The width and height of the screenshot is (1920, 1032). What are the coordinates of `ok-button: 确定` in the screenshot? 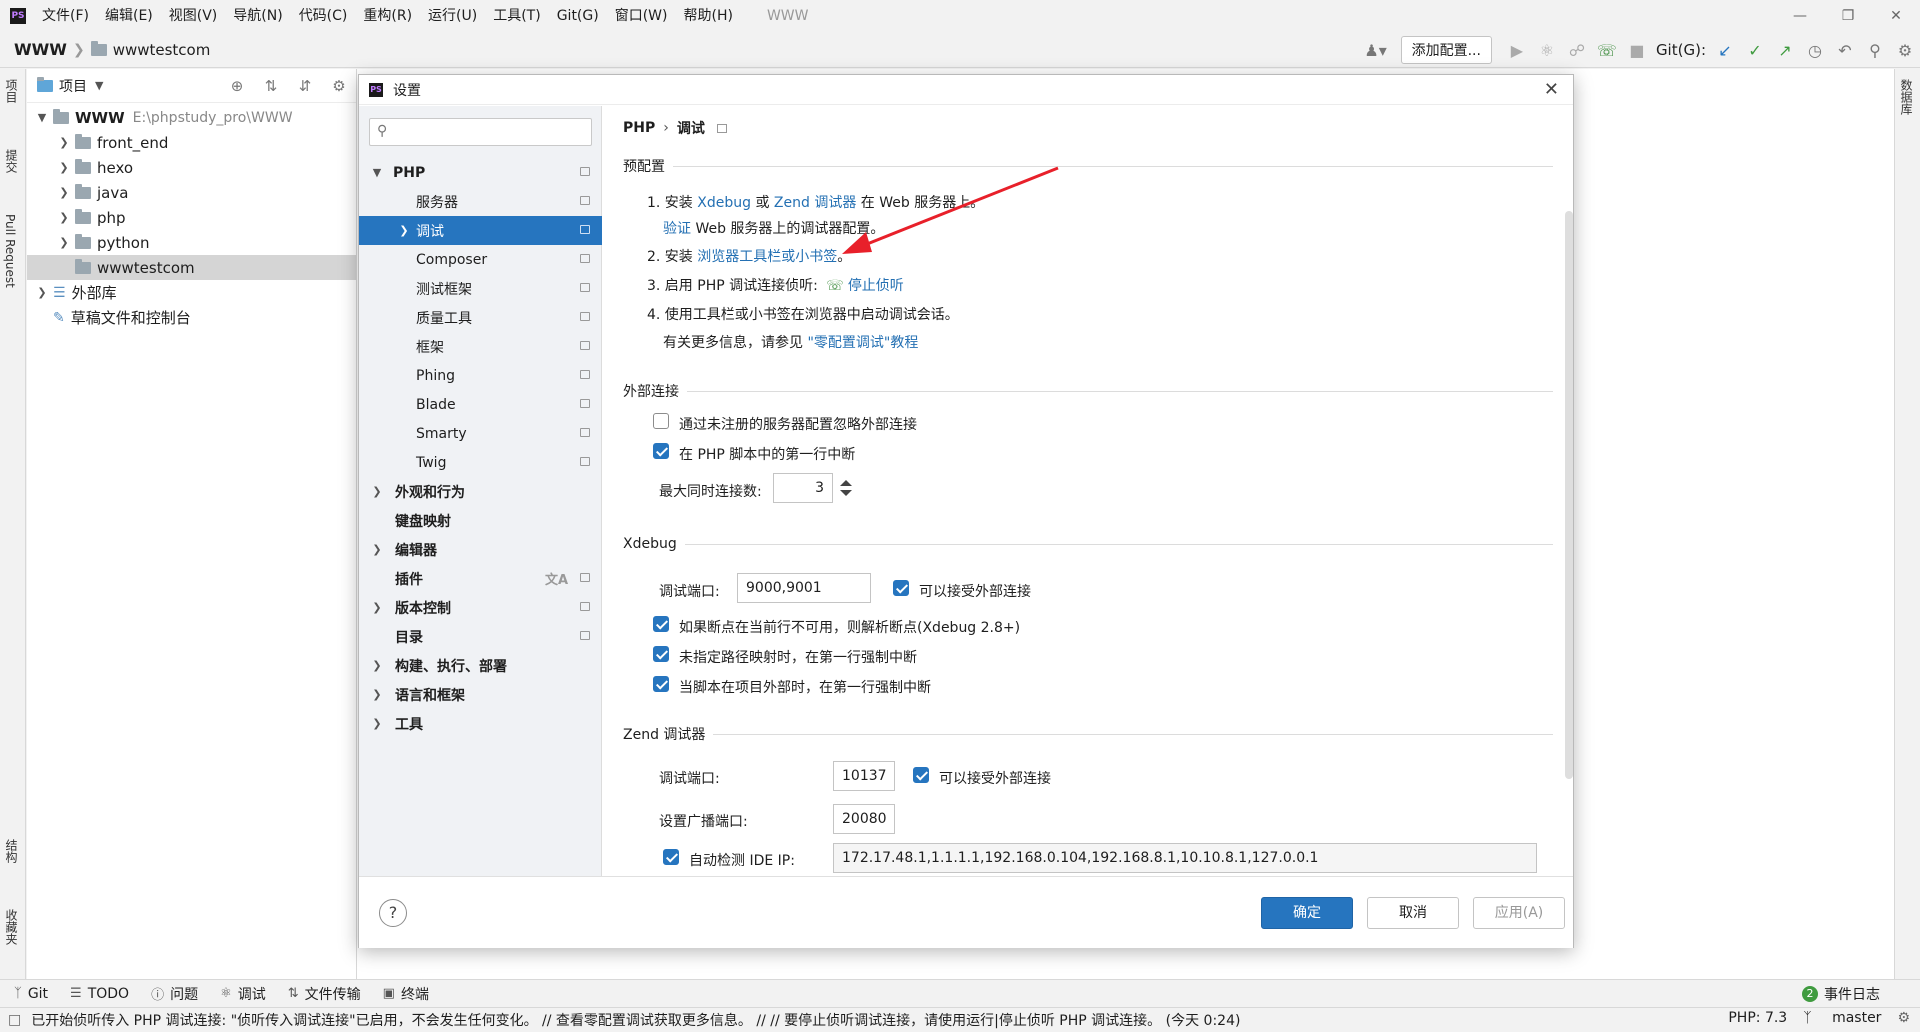 It's located at (1307, 913).